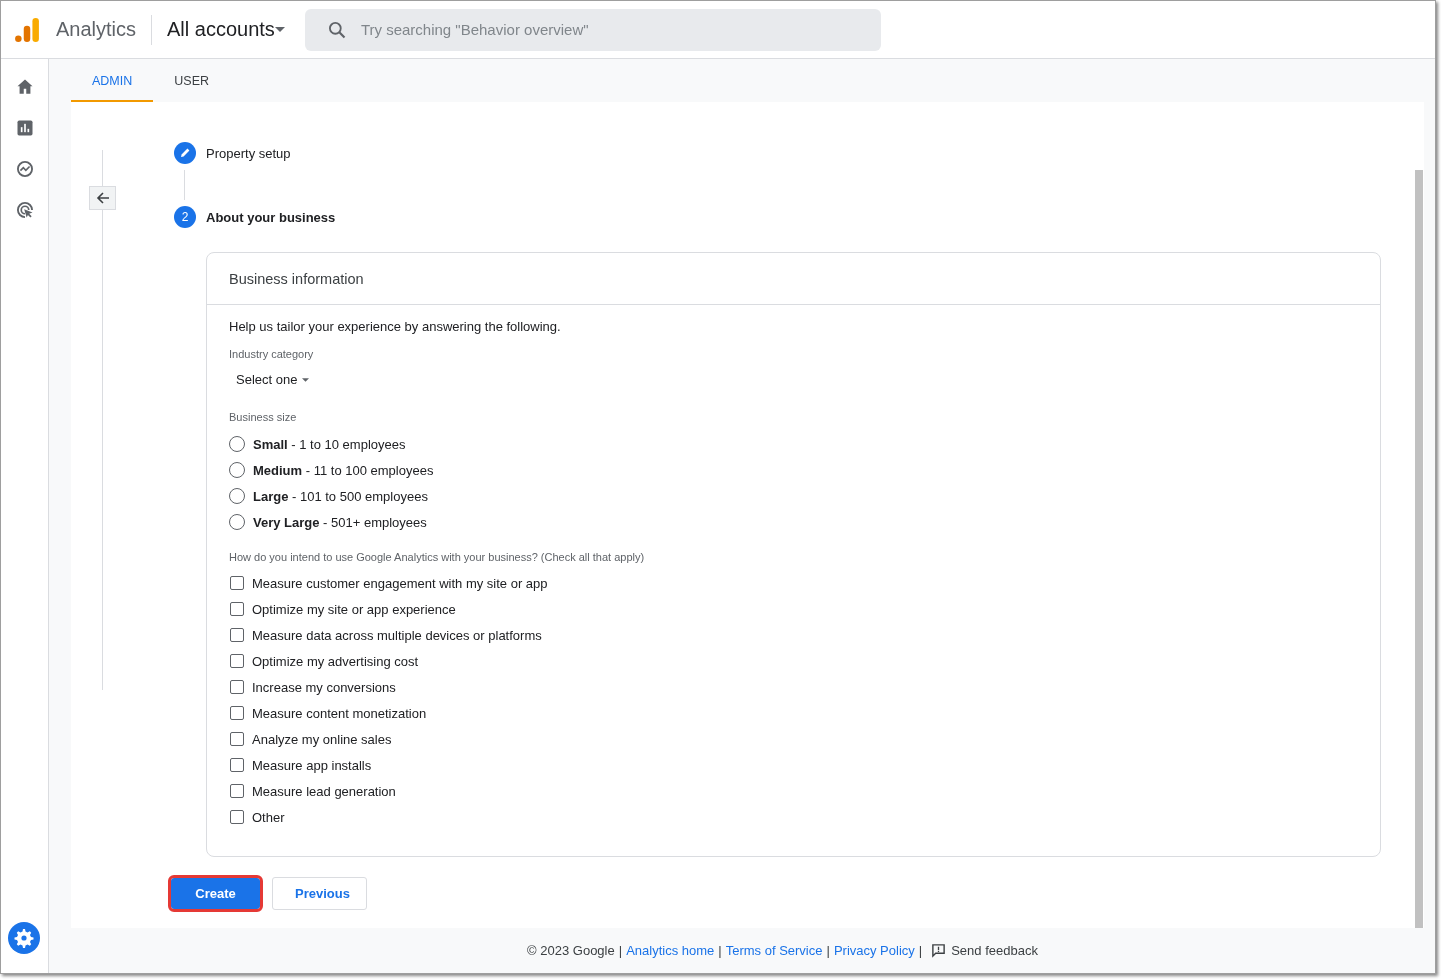  Describe the element at coordinates (774, 950) in the screenshot. I see `footer-link: Terms of Service` at that location.